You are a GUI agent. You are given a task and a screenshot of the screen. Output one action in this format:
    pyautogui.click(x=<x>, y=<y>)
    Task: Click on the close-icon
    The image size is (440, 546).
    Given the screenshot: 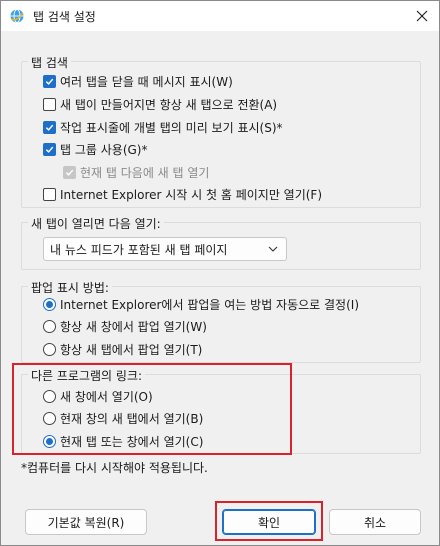 What is the action you would take?
    pyautogui.click(x=422, y=16)
    